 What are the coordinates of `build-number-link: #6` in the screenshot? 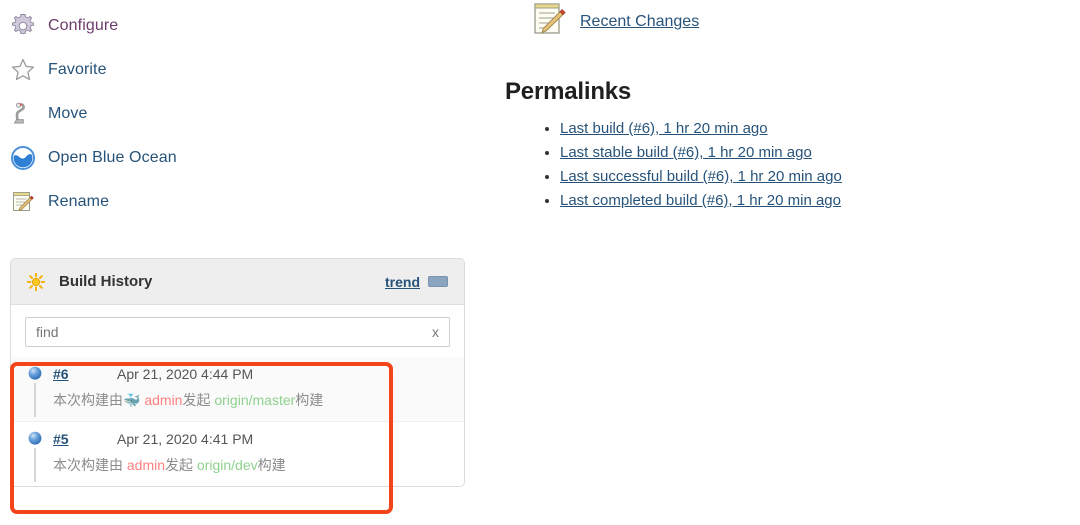 It's located at (85, 374).